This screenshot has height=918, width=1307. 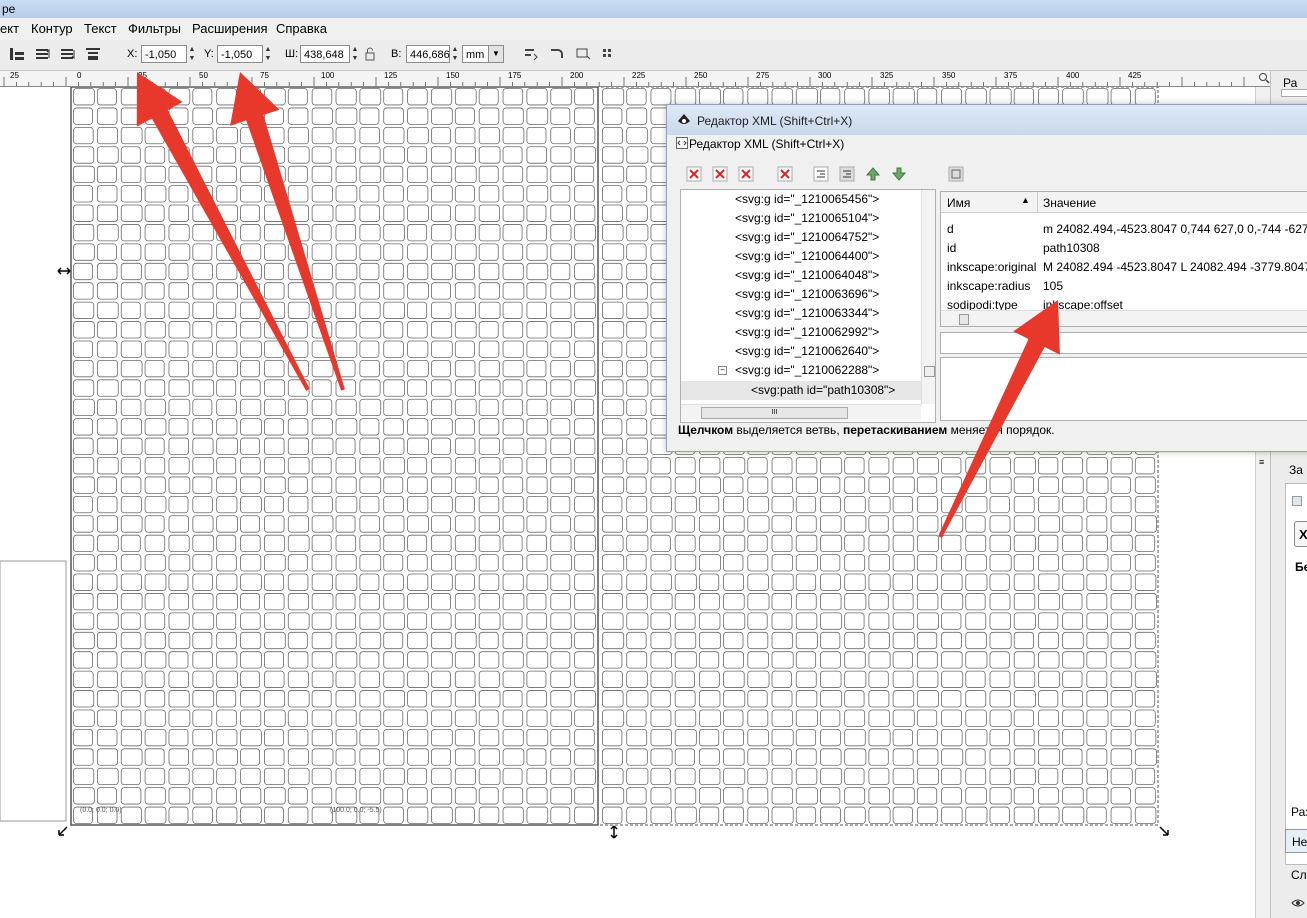 What do you see at coordinates (956, 174) in the screenshot?
I see `delete-attribute-icon` at bounding box center [956, 174].